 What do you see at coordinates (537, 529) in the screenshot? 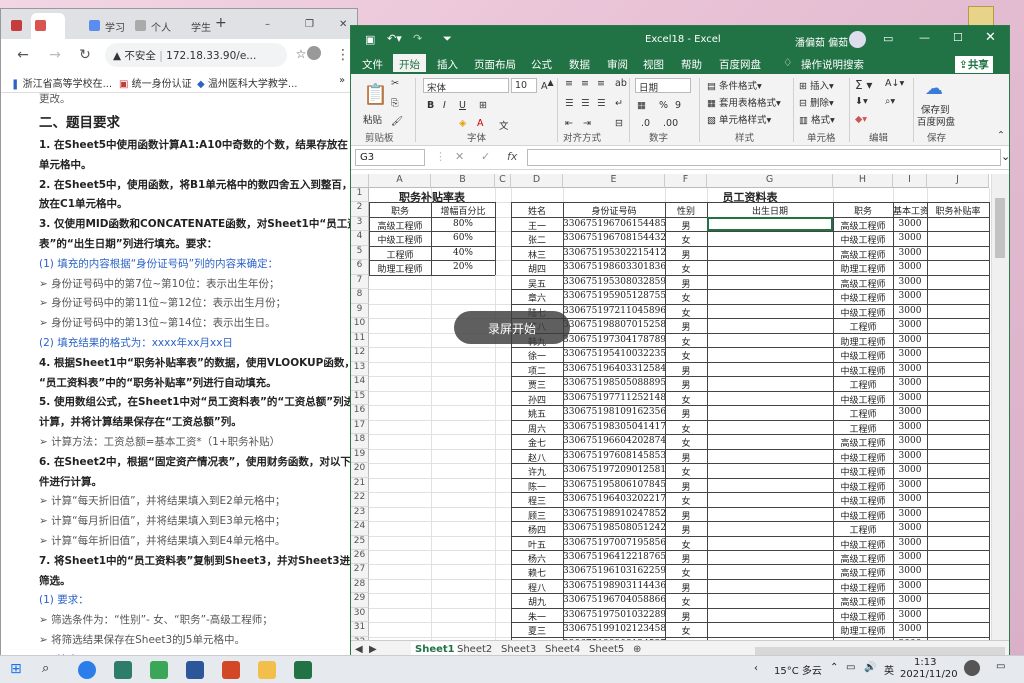
I see `cell: 杨四` at bounding box center [537, 529].